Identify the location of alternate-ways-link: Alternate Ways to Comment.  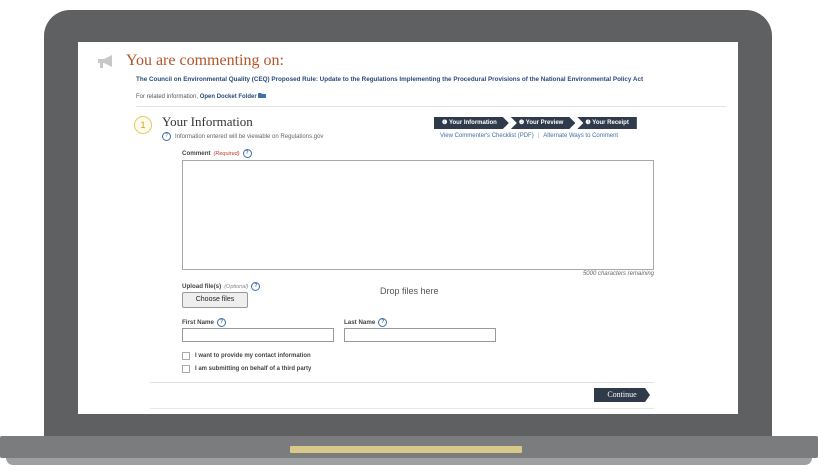
(580, 136).